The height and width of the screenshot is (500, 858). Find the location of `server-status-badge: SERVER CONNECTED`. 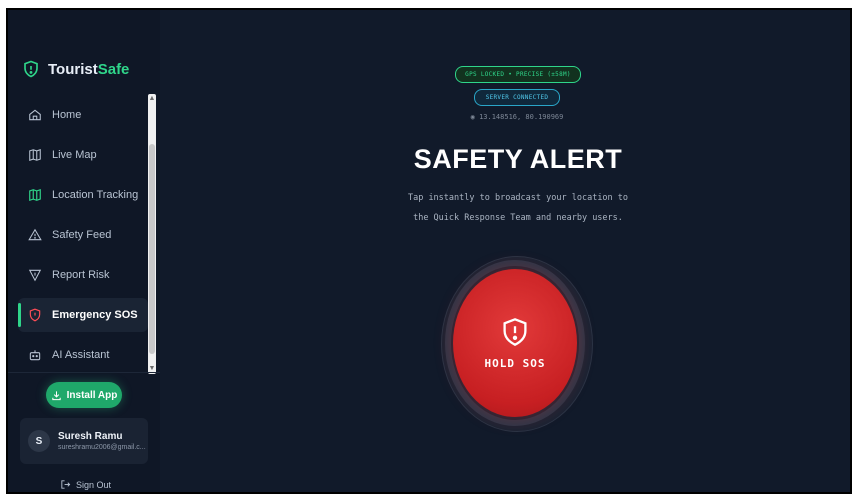

server-status-badge: SERVER CONNECTED is located at coordinates (517, 97).